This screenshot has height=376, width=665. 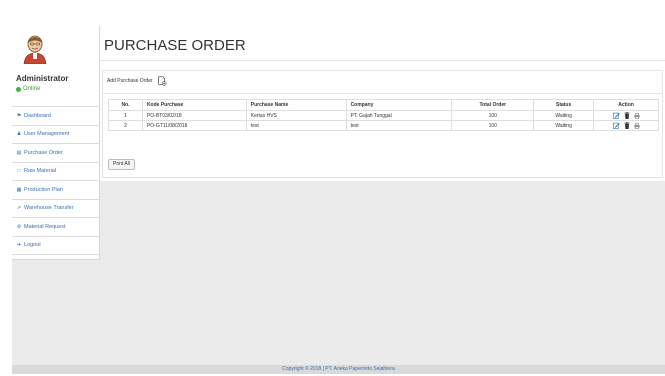 I want to click on column-header-status: Status, so click(x=564, y=105).